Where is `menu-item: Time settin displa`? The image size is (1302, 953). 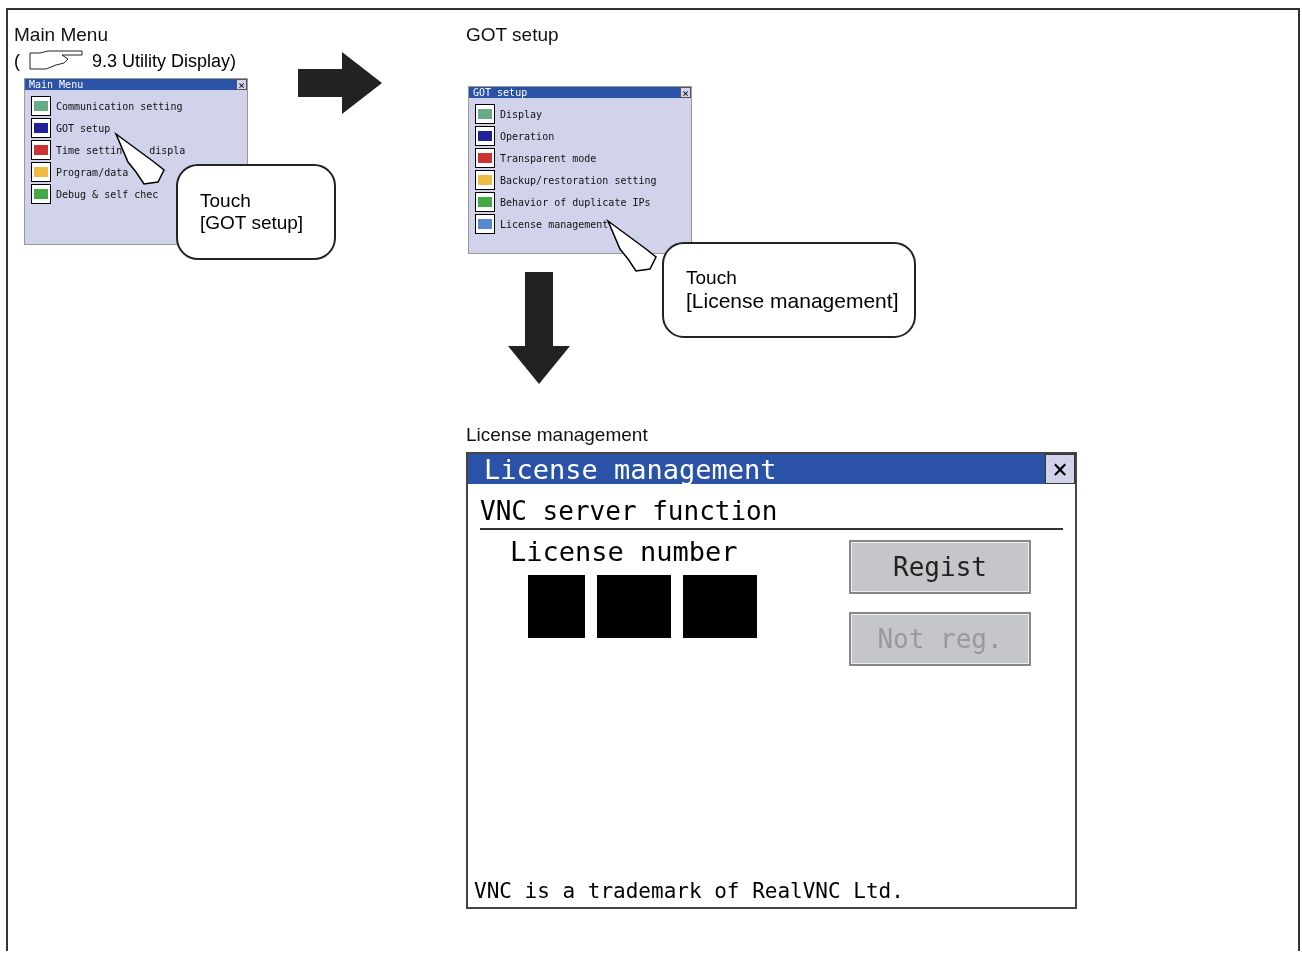 menu-item: Time settin displa is located at coordinates (106, 150).